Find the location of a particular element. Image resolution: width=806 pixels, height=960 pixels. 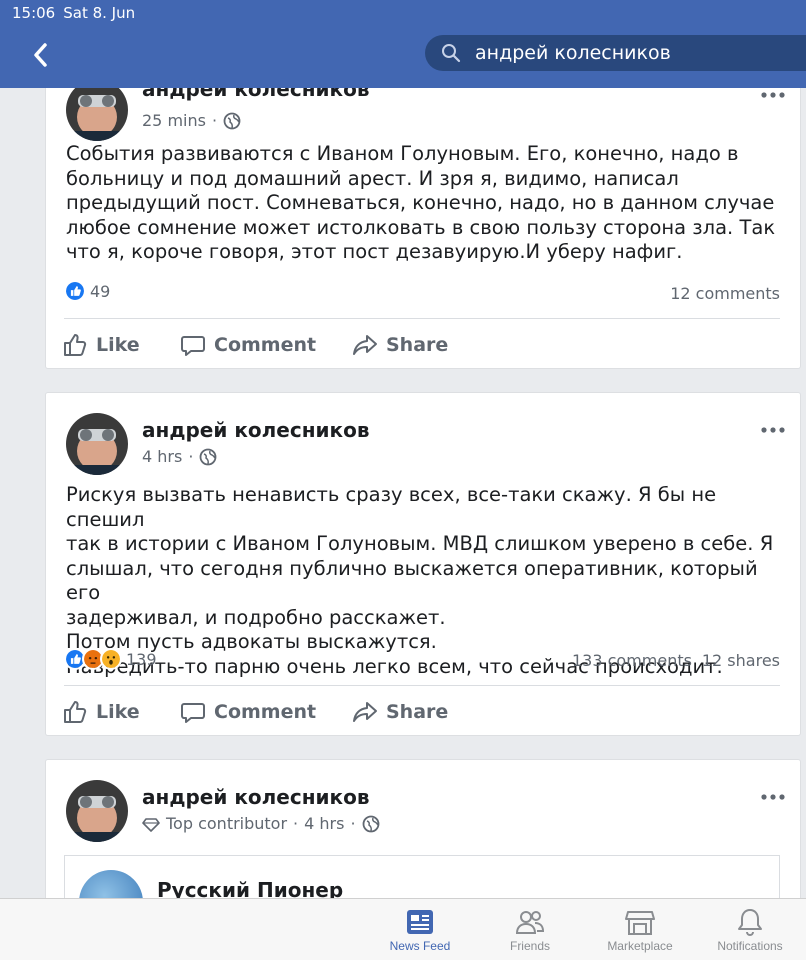

tab-notifications: Notifications is located at coordinates (750, 930).